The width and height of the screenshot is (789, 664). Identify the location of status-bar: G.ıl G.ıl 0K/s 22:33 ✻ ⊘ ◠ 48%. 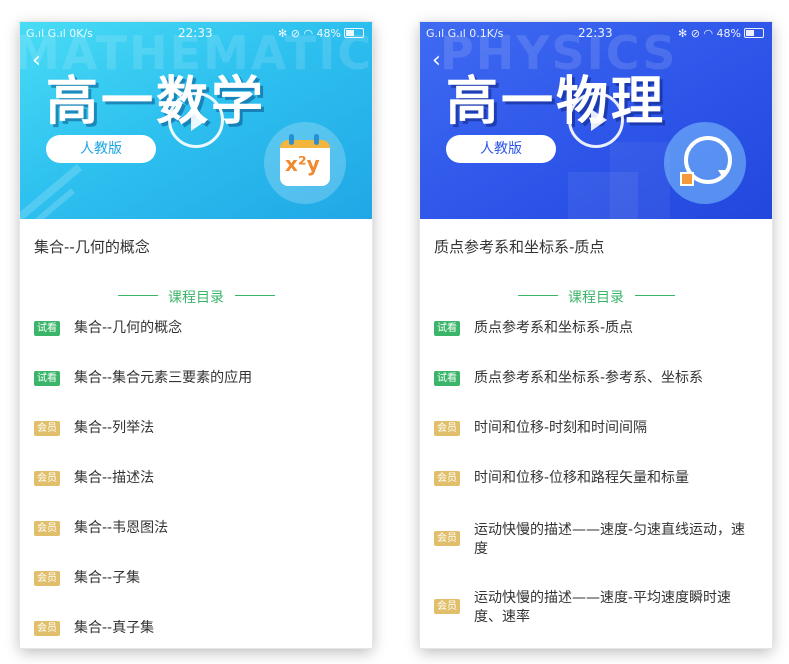
(196, 33).